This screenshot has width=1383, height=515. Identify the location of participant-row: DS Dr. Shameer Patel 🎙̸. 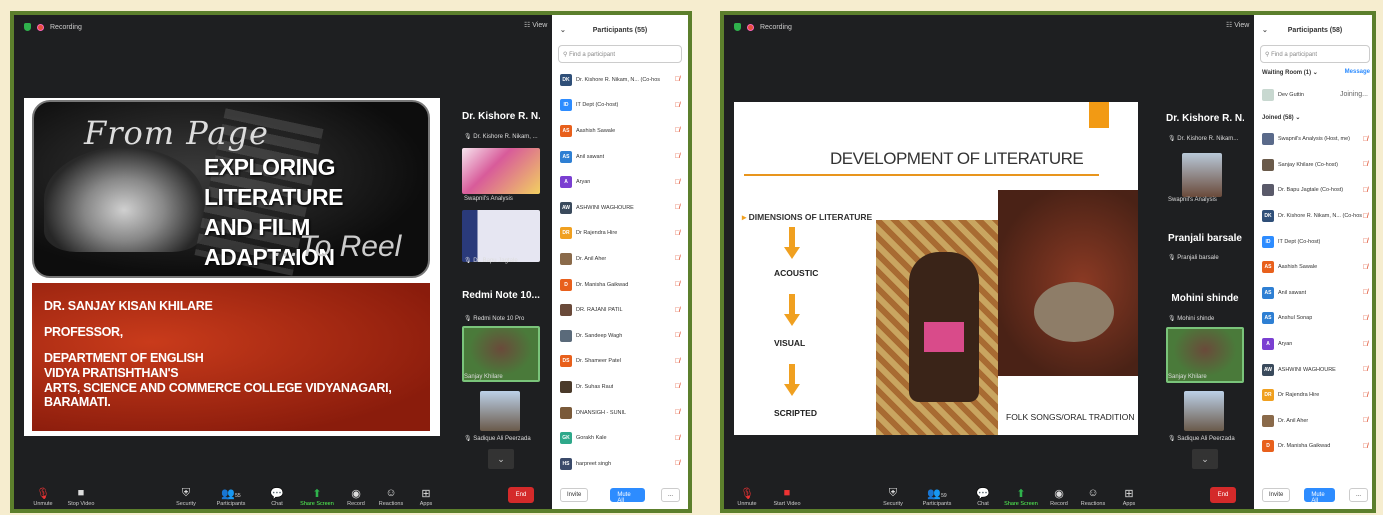
(620, 362).